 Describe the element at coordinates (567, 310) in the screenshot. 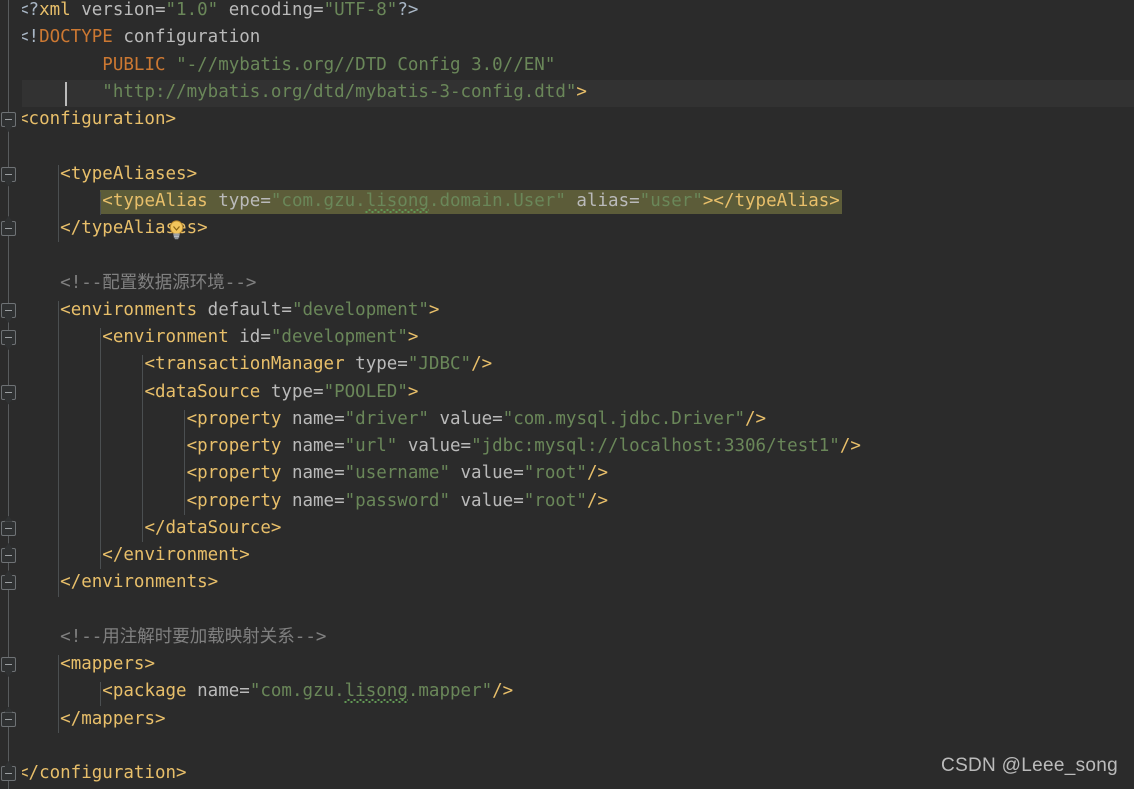

I see `code-line: <environments default="development">` at that location.